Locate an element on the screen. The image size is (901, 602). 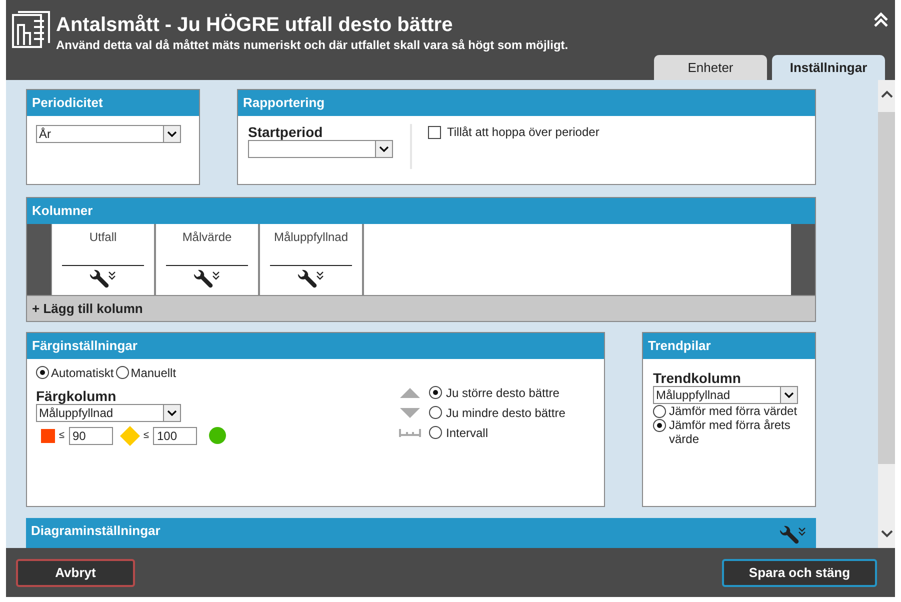
radio-label: Intervall is located at coordinates (467, 433).